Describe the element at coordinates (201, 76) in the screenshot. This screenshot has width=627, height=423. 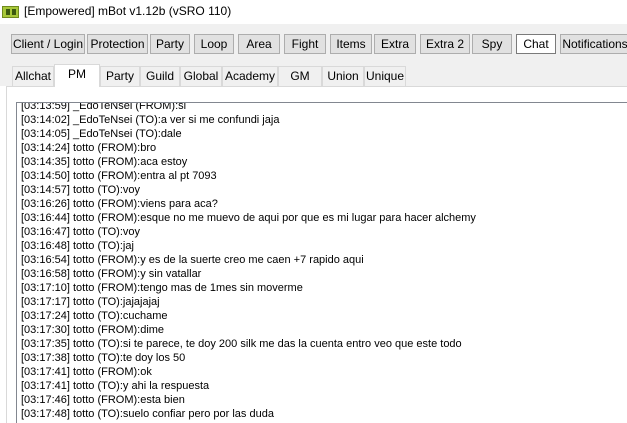
I see `chat-tab-global: Global` at that location.